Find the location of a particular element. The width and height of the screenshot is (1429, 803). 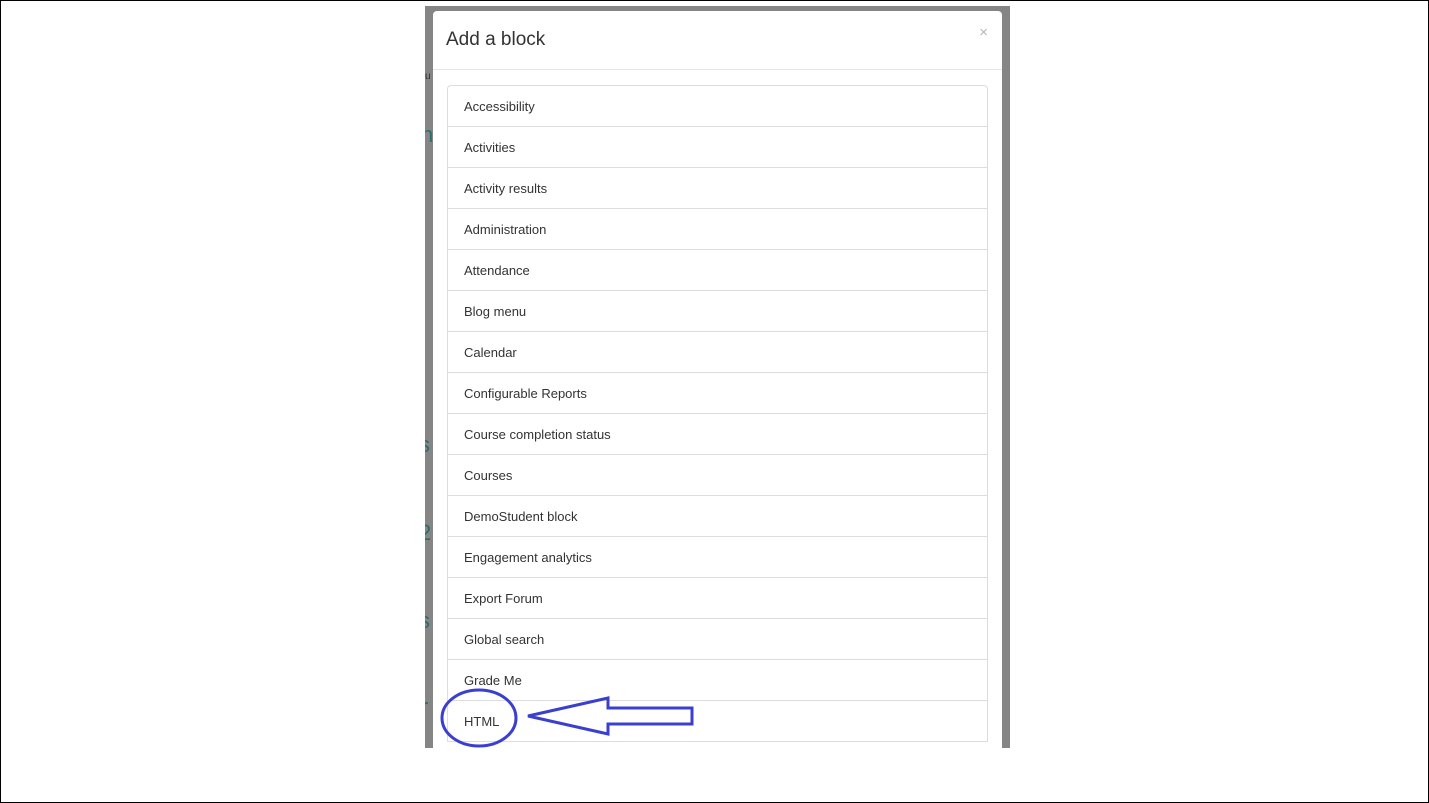

modal-title: Add a block is located at coordinates (496, 39).